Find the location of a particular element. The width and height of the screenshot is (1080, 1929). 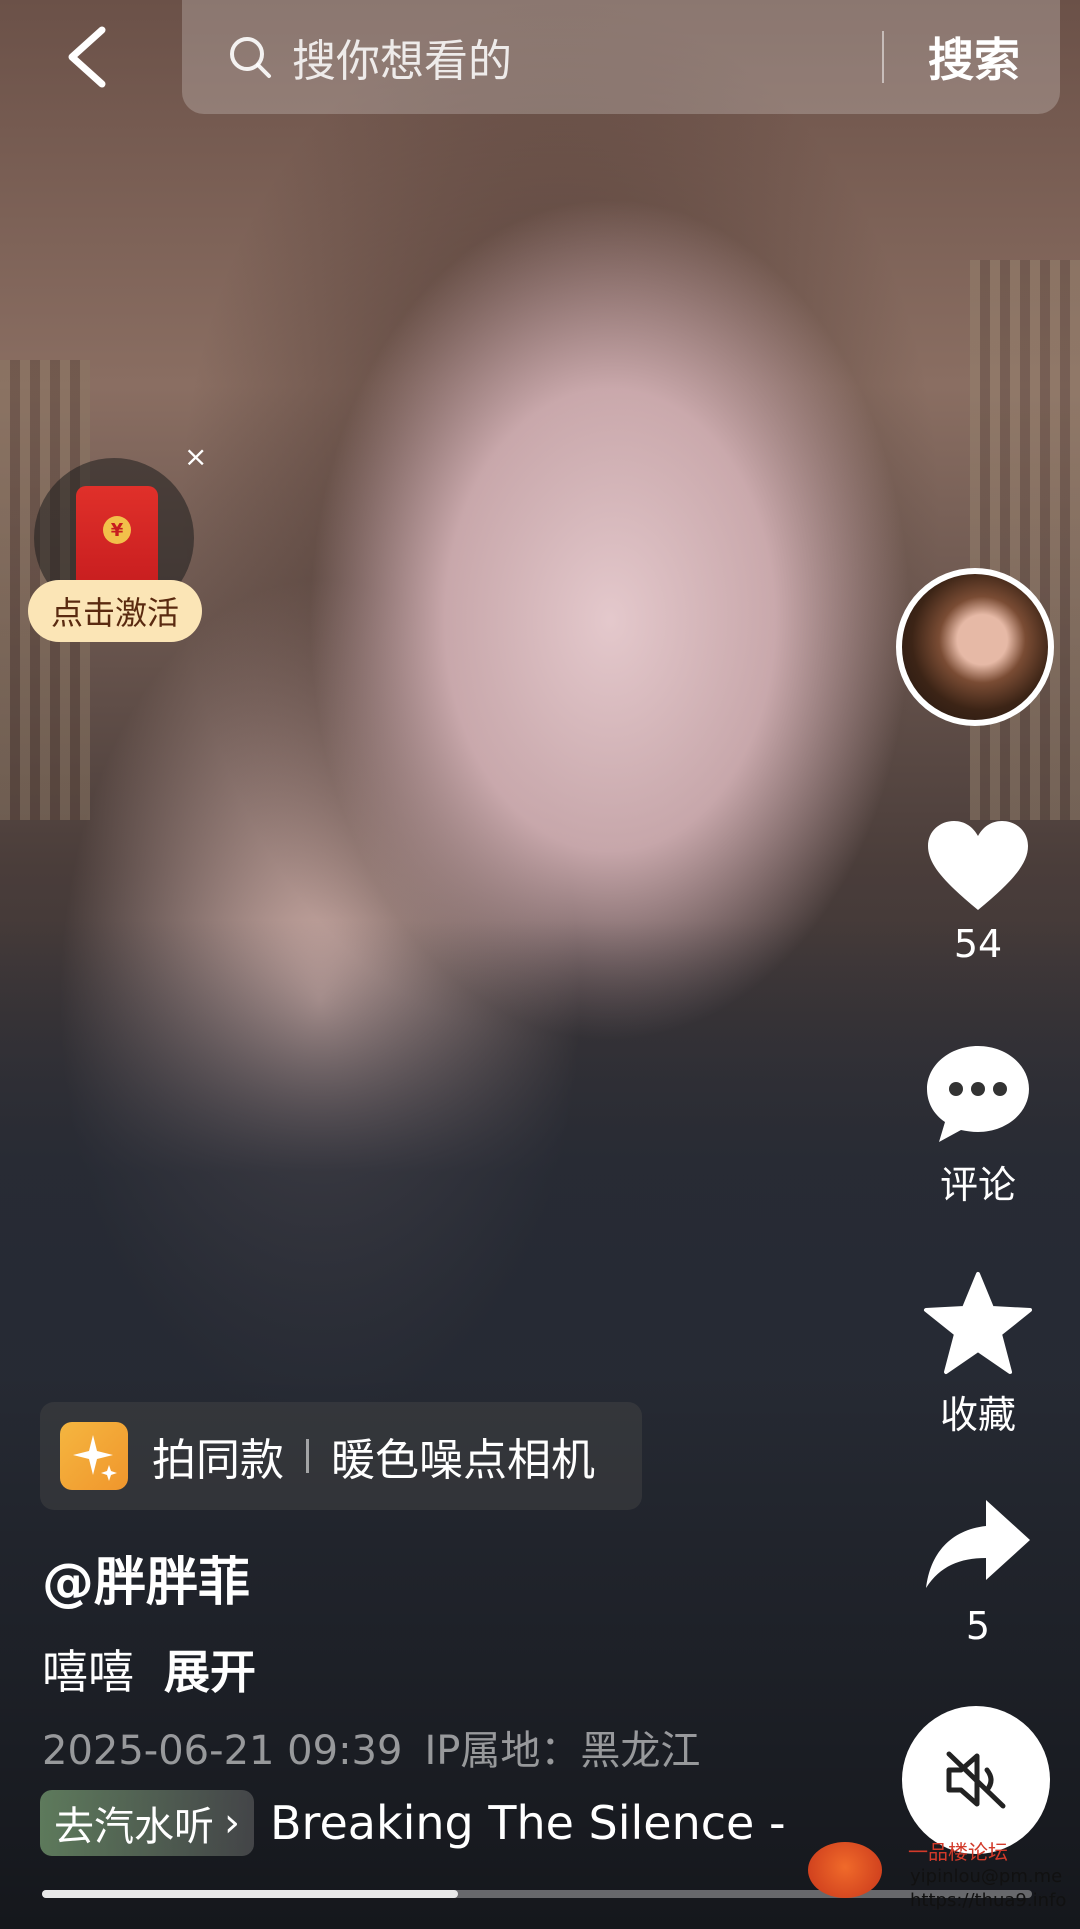

comment-label: 评论 is located at coordinates (977, 1185).